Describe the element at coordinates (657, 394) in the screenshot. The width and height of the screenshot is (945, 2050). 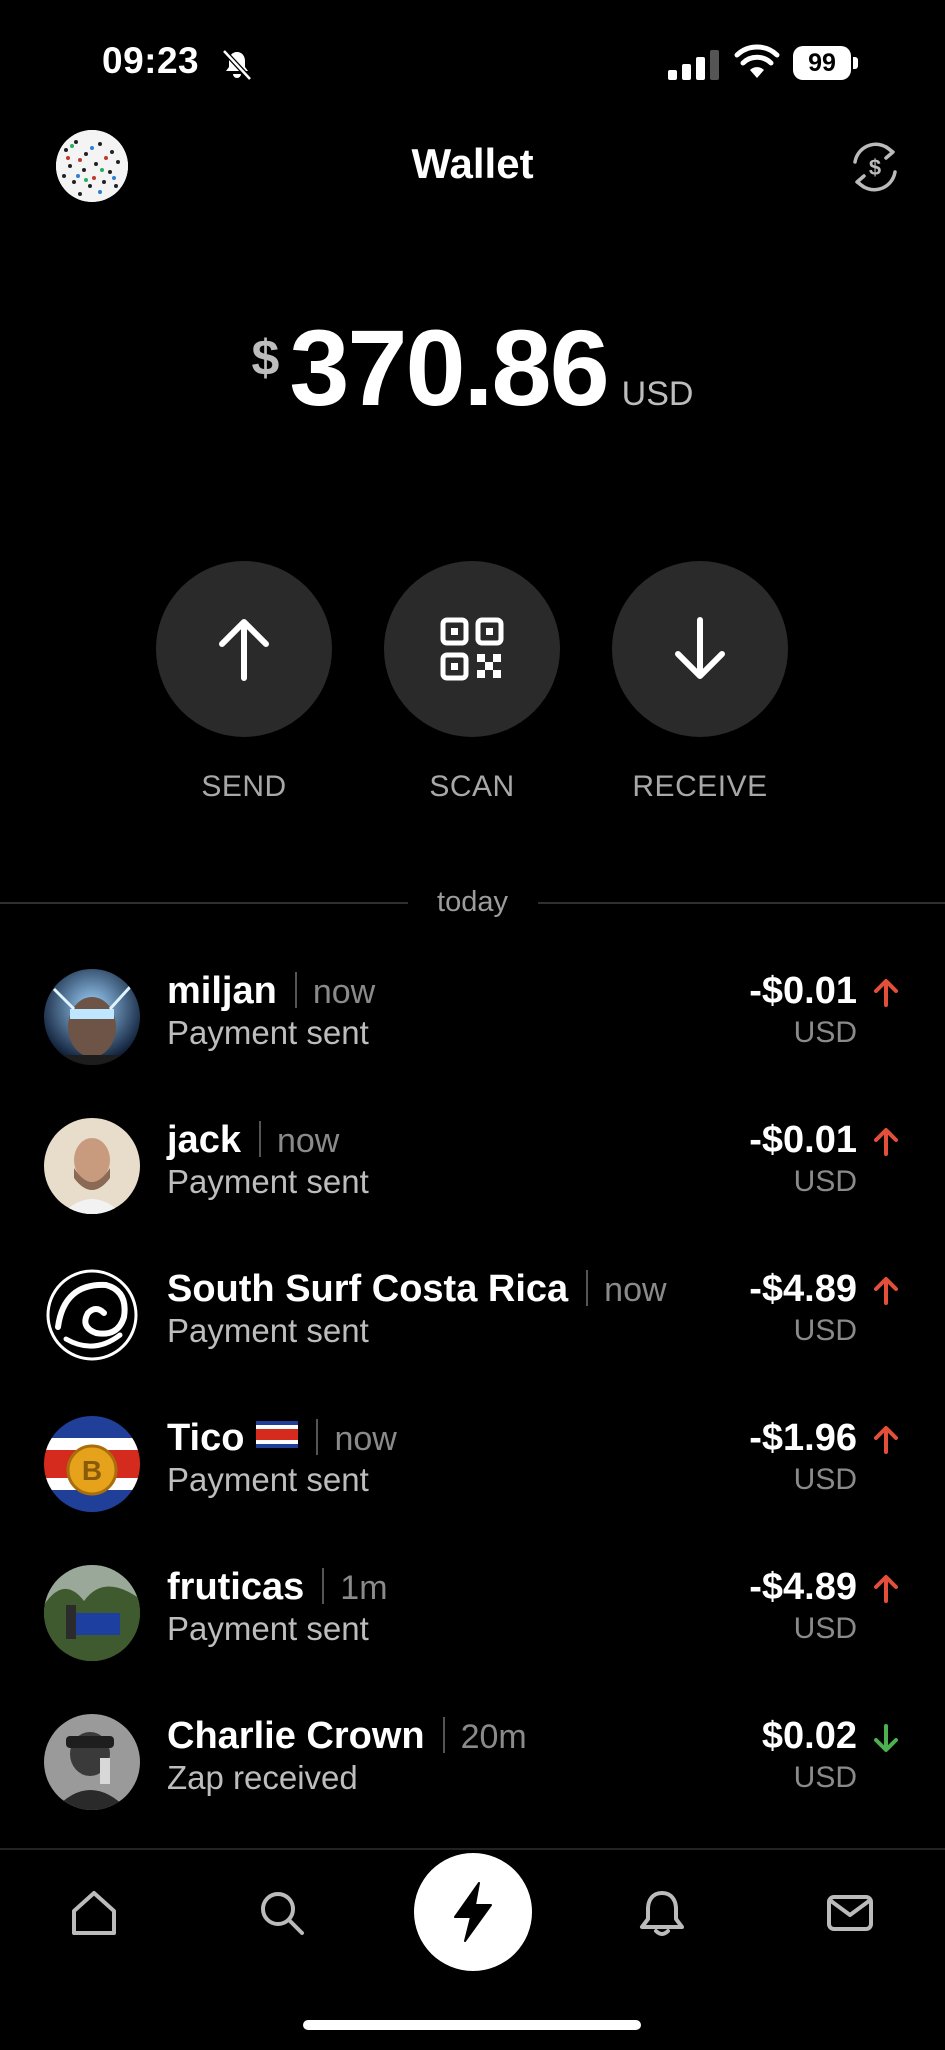
I see `balance-unit: USD` at that location.